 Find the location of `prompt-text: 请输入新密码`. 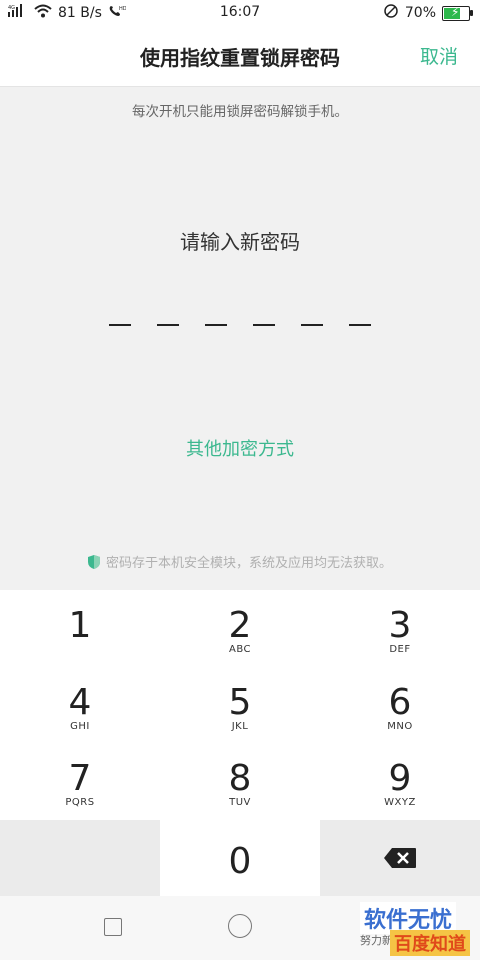

prompt-text: 请输入新密码 is located at coordinates (240, 242).